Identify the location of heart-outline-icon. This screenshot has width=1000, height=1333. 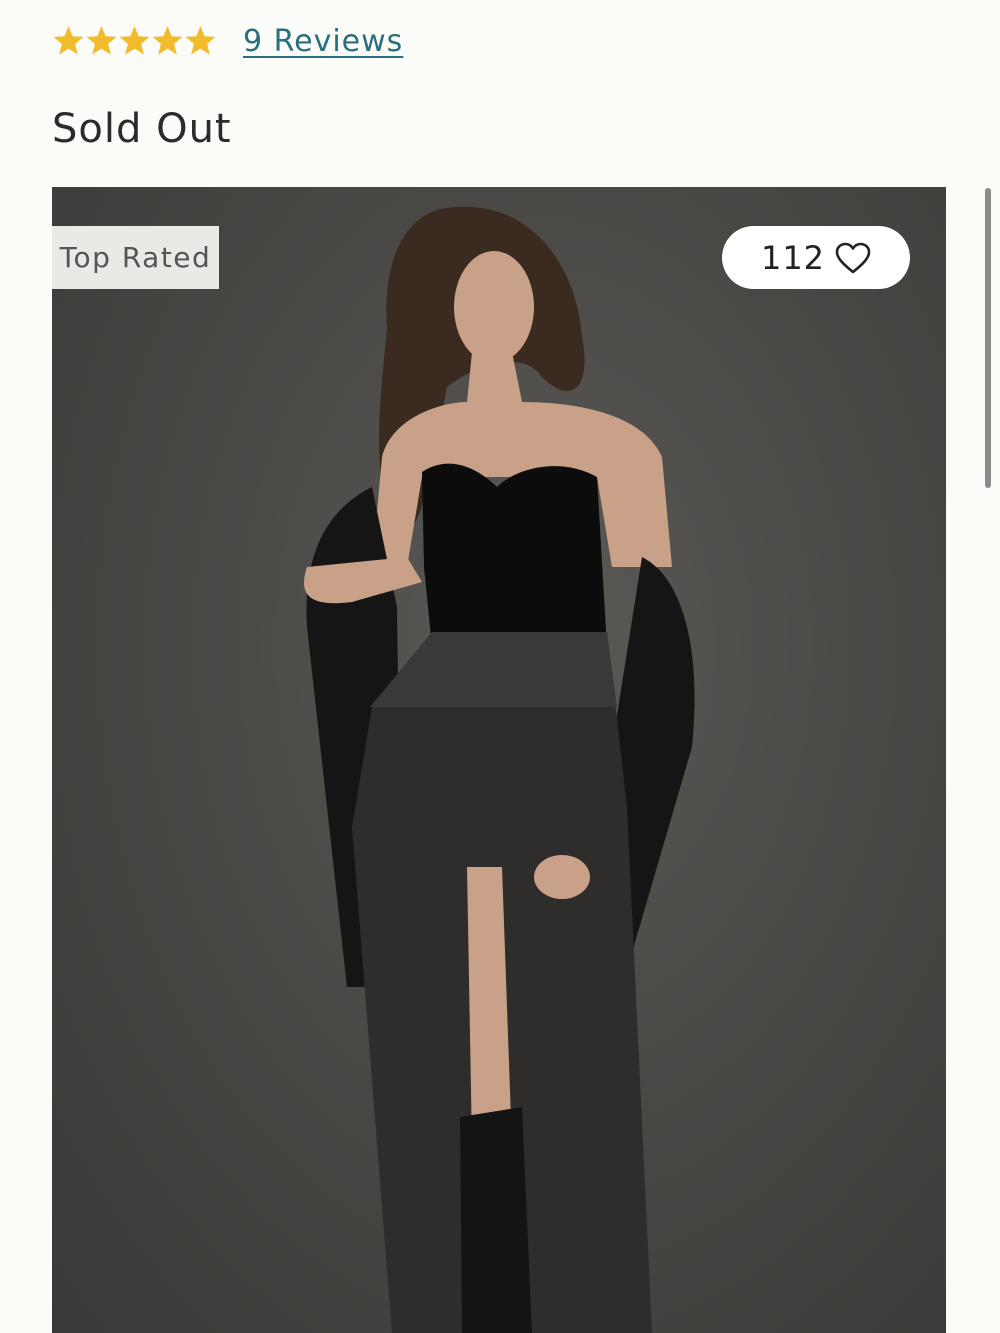
(853, 258).